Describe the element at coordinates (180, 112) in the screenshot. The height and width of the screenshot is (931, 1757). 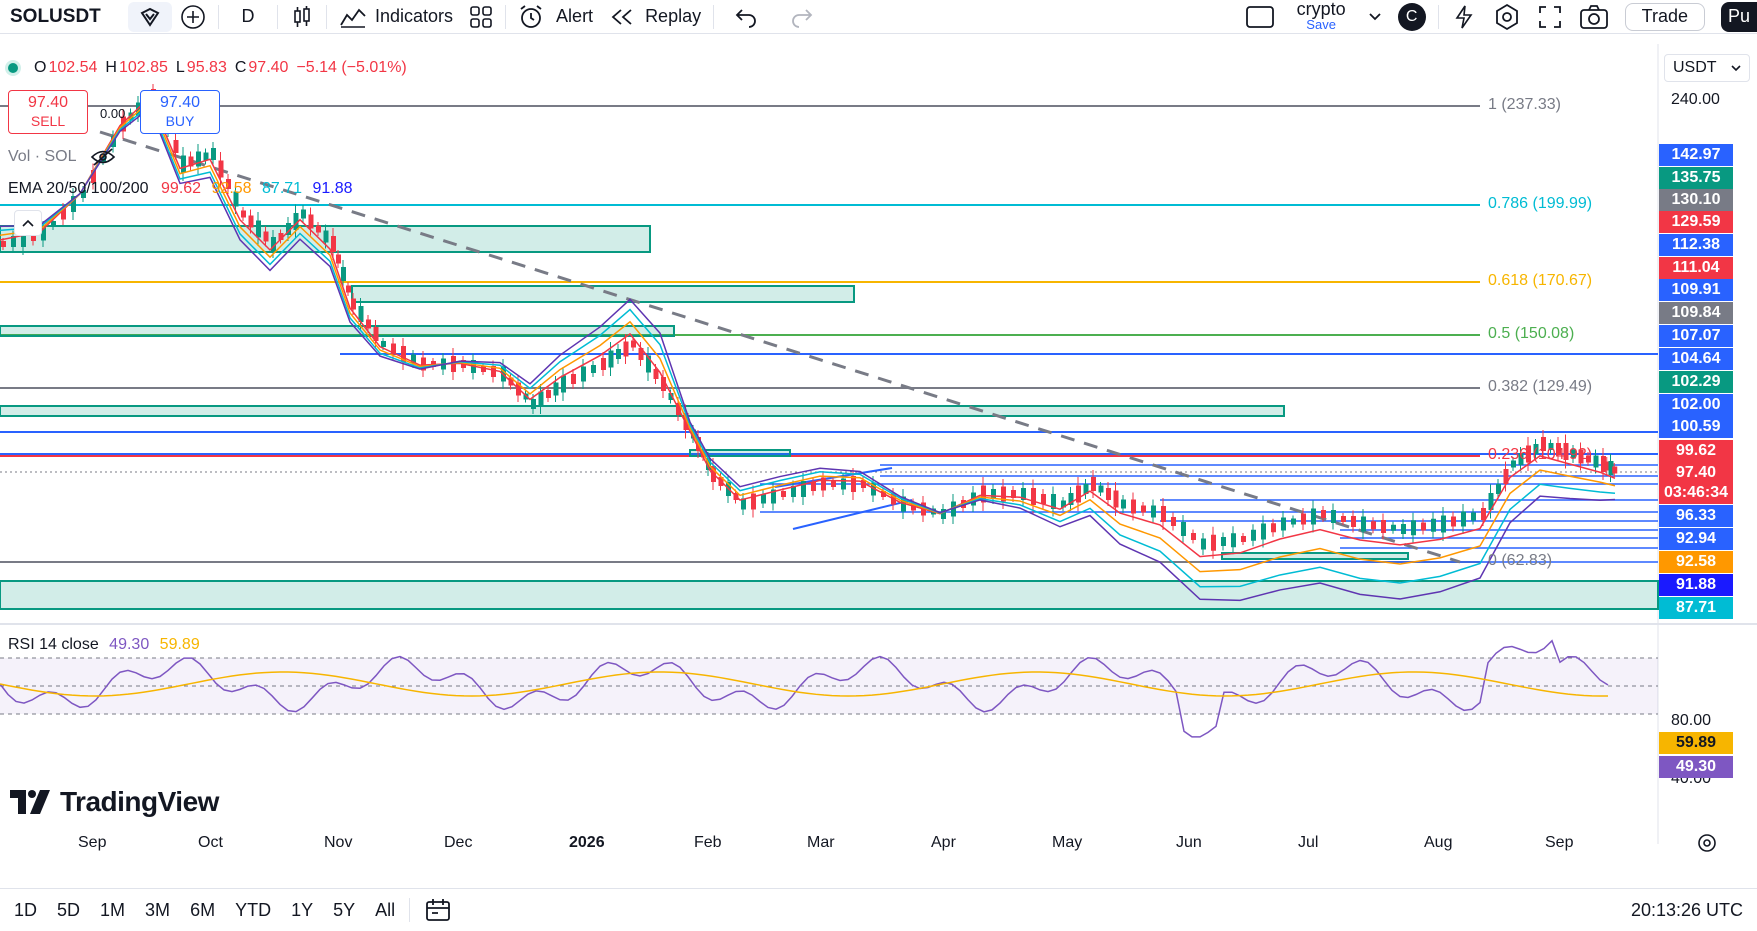
I see `buy-button: 97.40 BUY` at that location.